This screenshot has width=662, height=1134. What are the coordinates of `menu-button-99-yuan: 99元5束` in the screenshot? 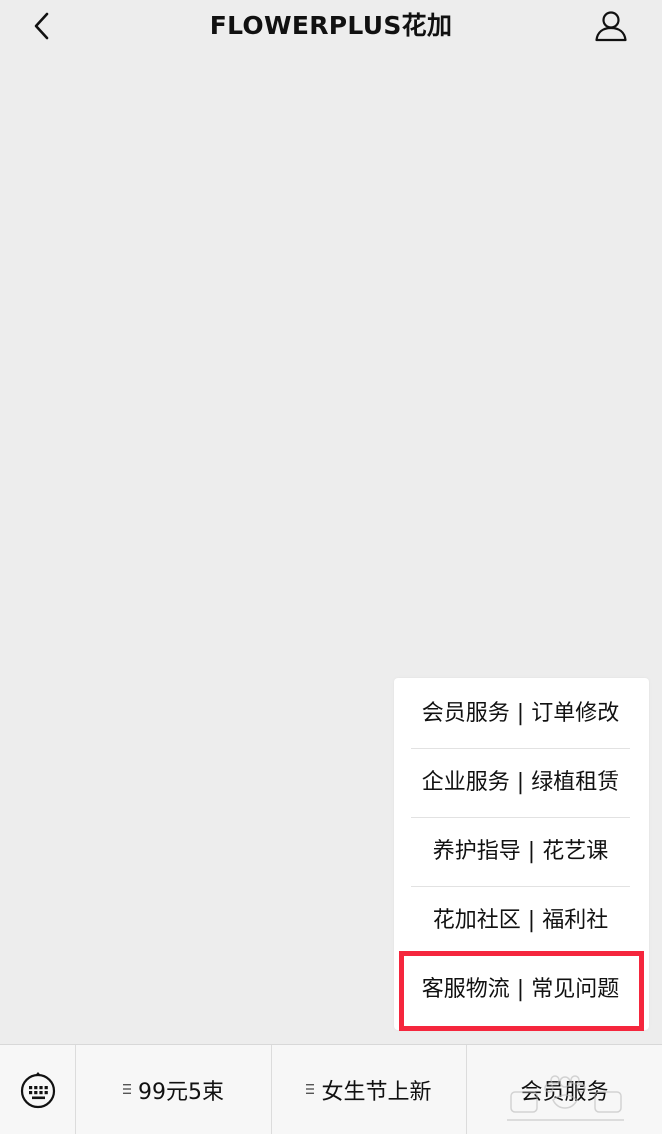 It's located at (174, 1089).